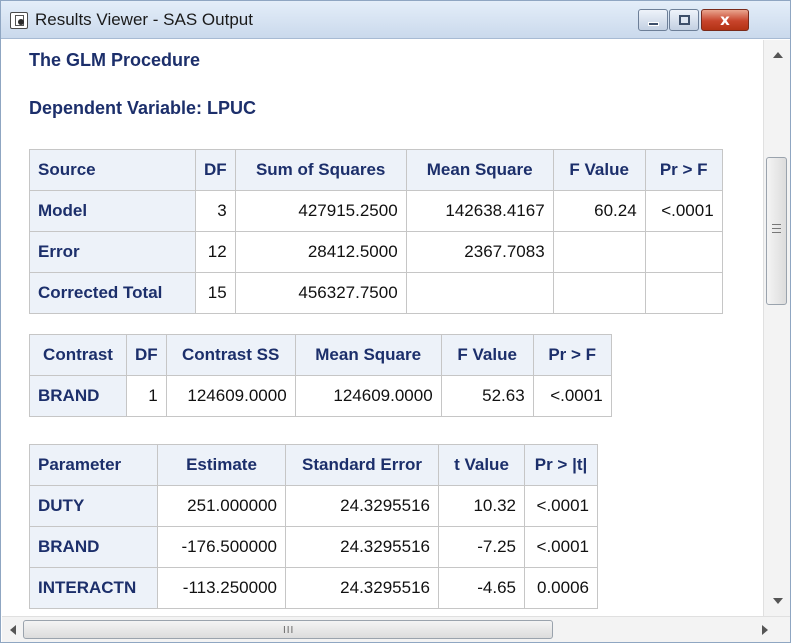 The width and height of the screenshot is (791, 643). What do you see at coordinates (320, 211) in the screenshot?
I see `table-cell: 427915.2500` at bounding box center [320, 211].